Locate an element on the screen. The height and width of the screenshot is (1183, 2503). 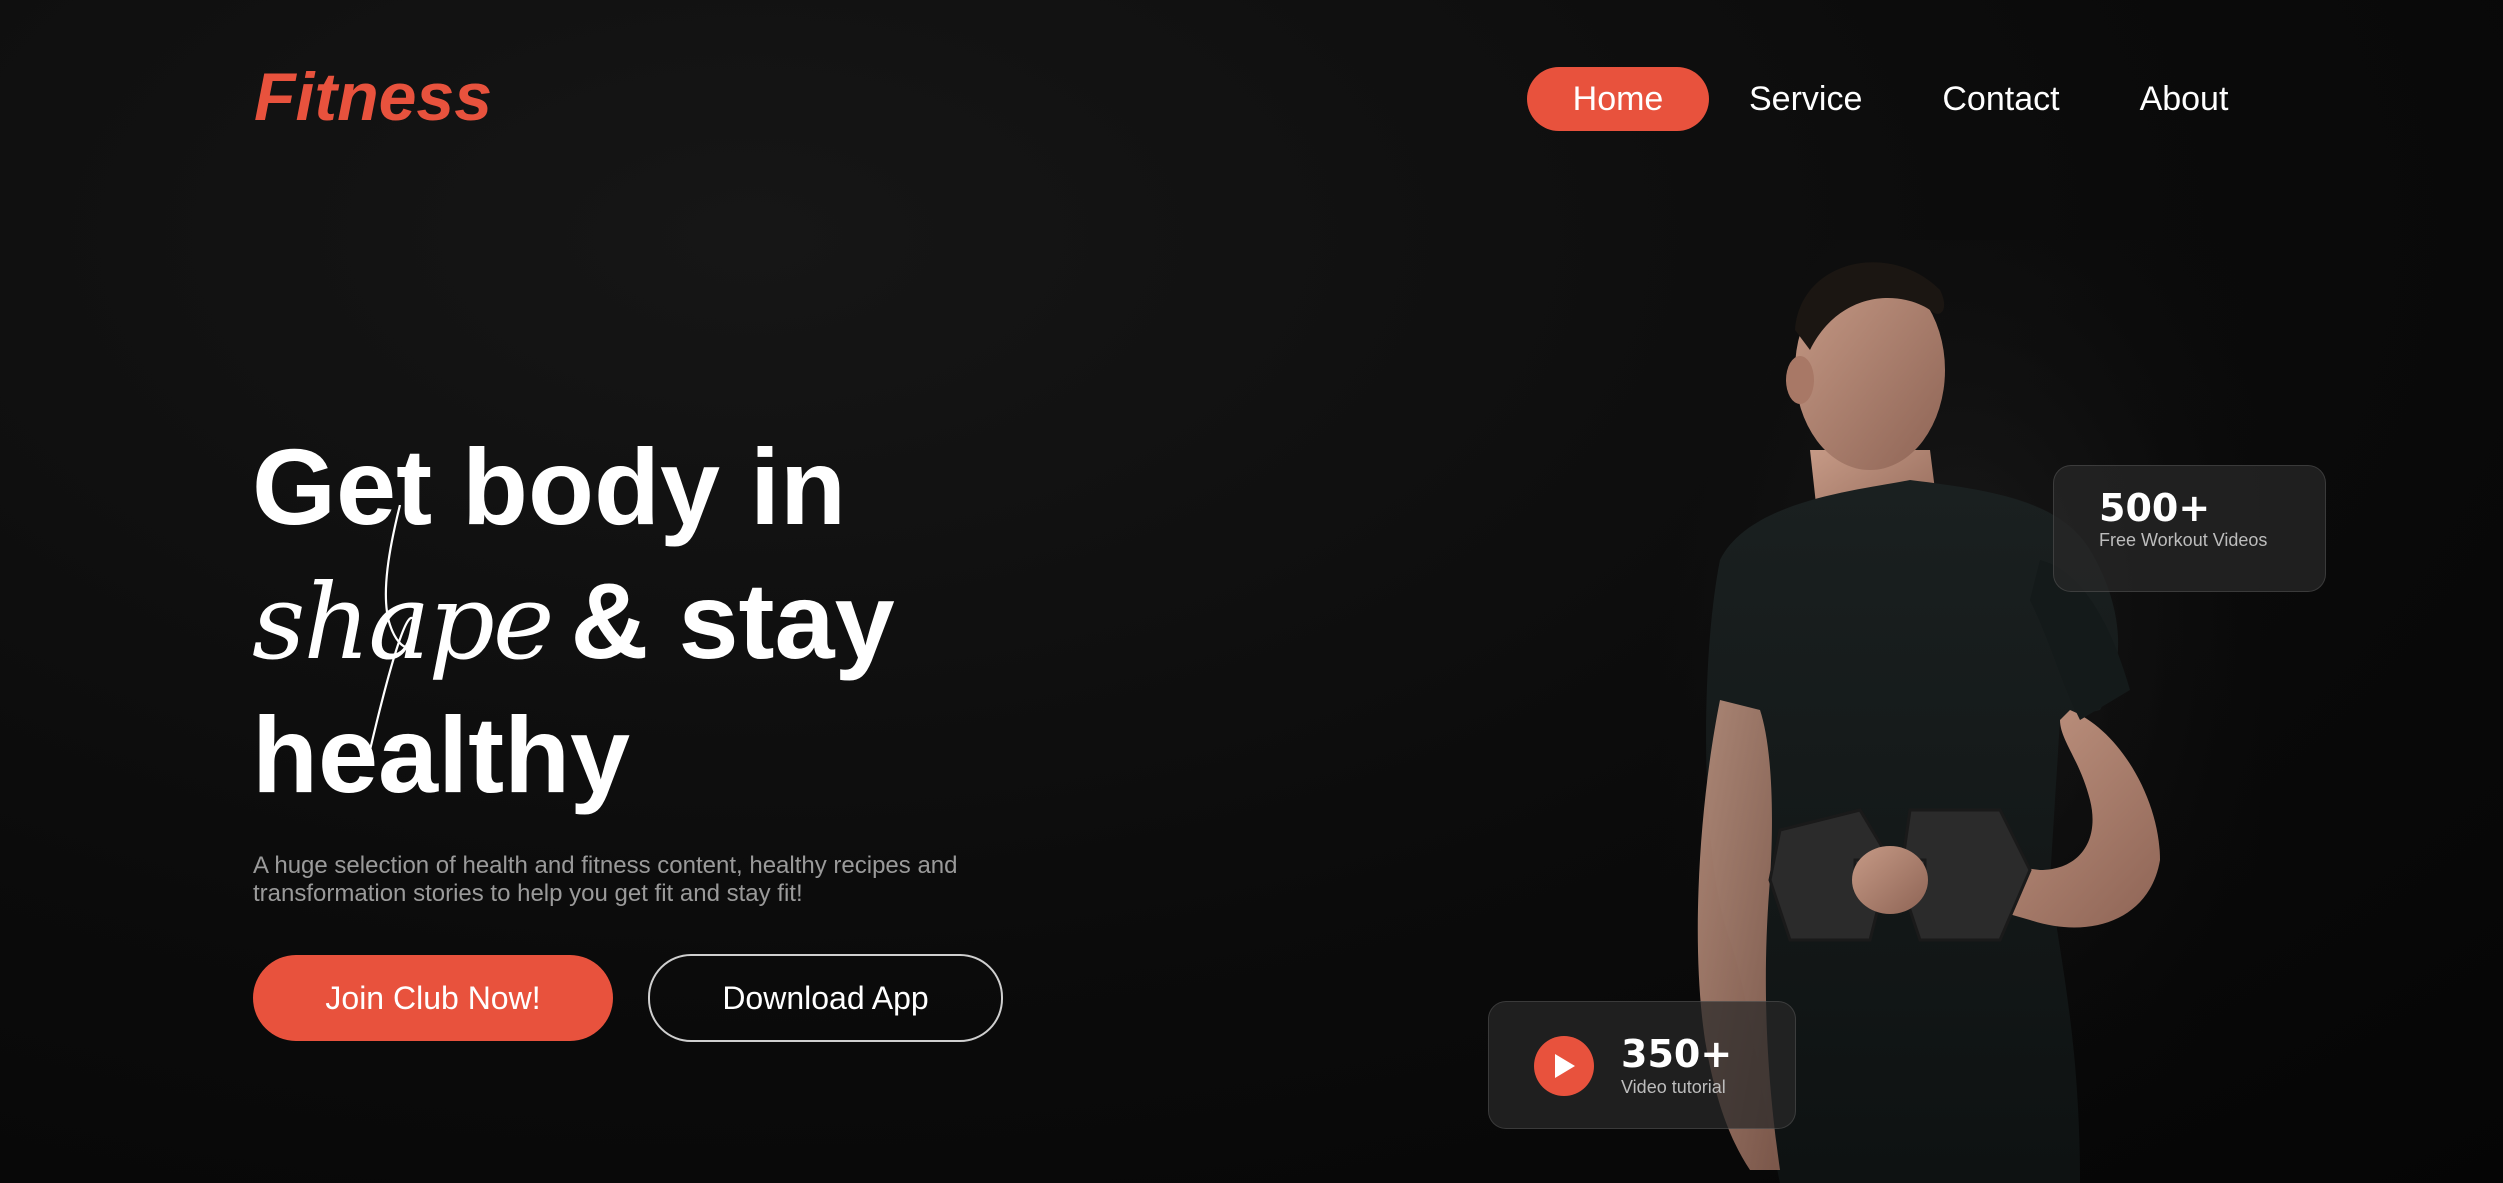
headline-script-word: shape is located at coordinates (403, 622).